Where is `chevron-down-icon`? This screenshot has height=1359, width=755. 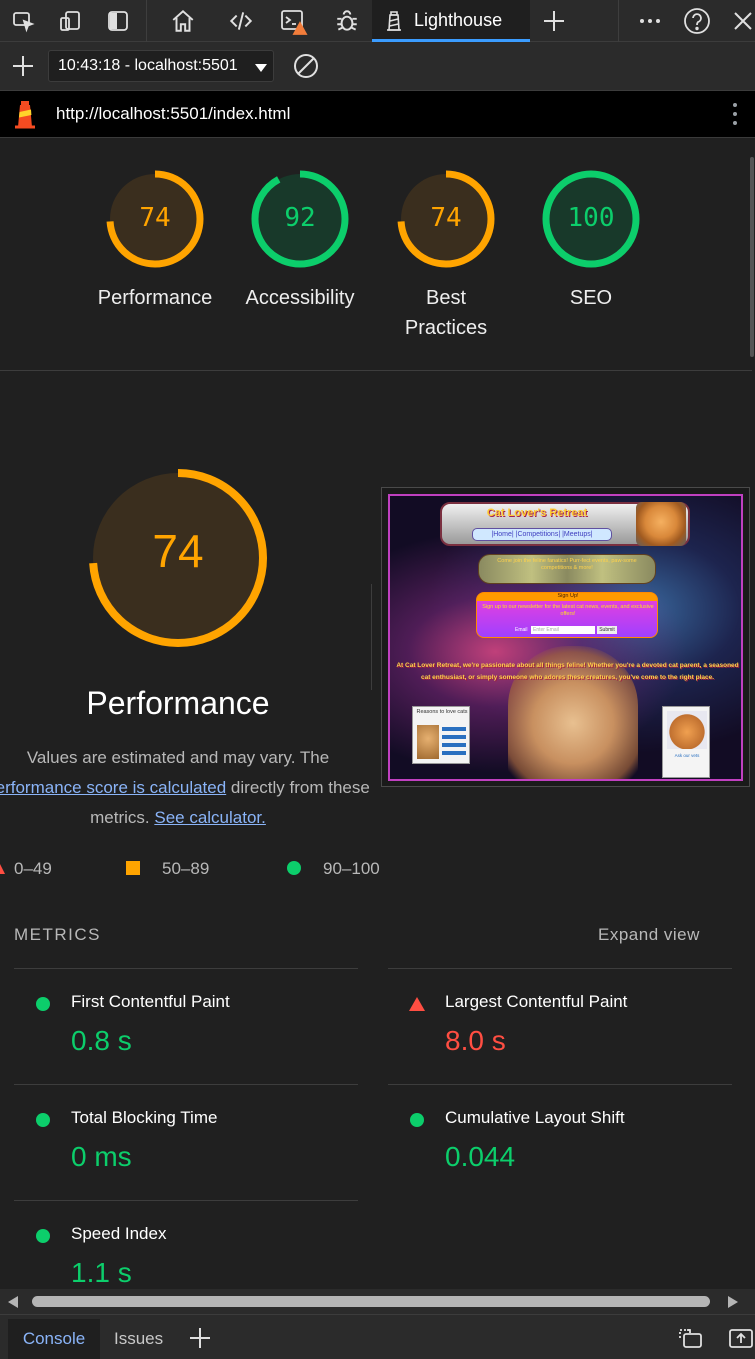
chevron-down-icon is located at coordinates (261, 68).